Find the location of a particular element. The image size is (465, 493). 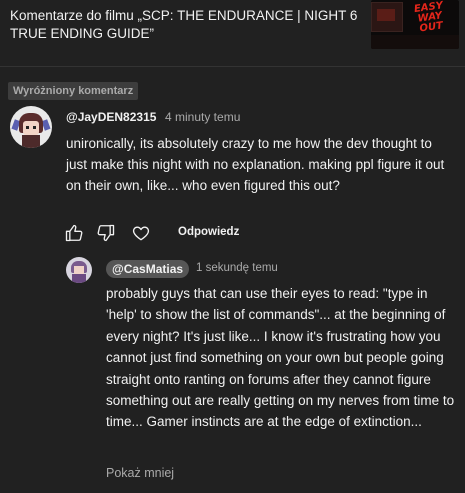

video-thumbnail: EASY WAY OUT is located at coordinates (415, 24).